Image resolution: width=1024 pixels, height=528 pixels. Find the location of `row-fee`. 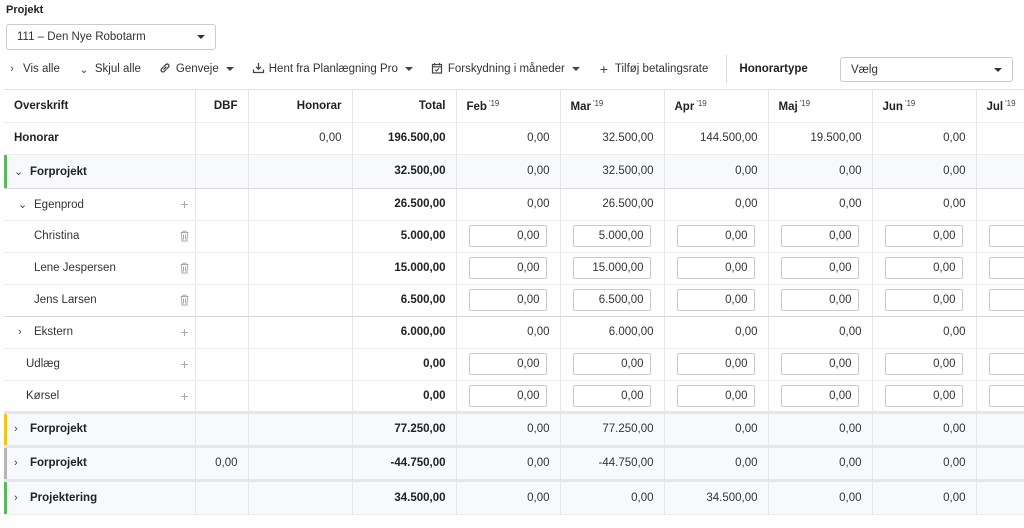

row-fee is located at coordinates (300, 428).